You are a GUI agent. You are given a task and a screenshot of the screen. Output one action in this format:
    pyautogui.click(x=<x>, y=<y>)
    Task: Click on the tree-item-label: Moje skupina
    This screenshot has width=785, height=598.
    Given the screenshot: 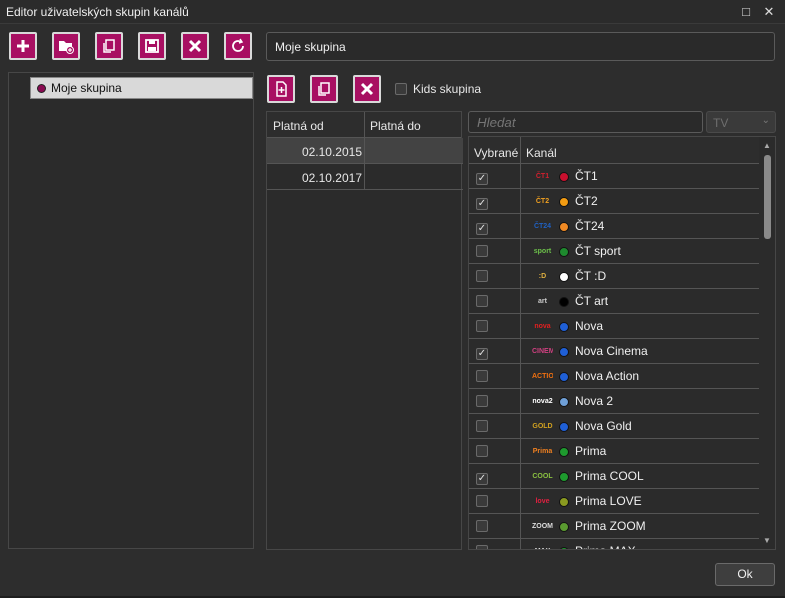 What is the action you would take?
    pyautogui.click(x=86, y=88)
    